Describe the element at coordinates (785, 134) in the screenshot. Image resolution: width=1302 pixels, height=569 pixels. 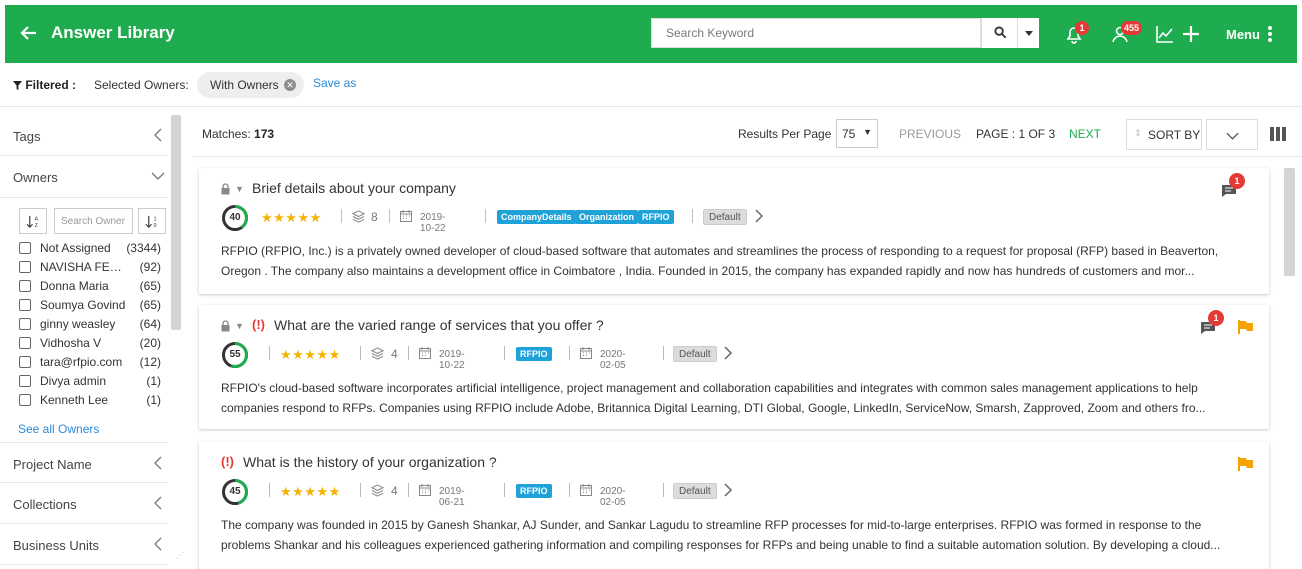
I see `results-per-page-label: Results Per Page` at that location.